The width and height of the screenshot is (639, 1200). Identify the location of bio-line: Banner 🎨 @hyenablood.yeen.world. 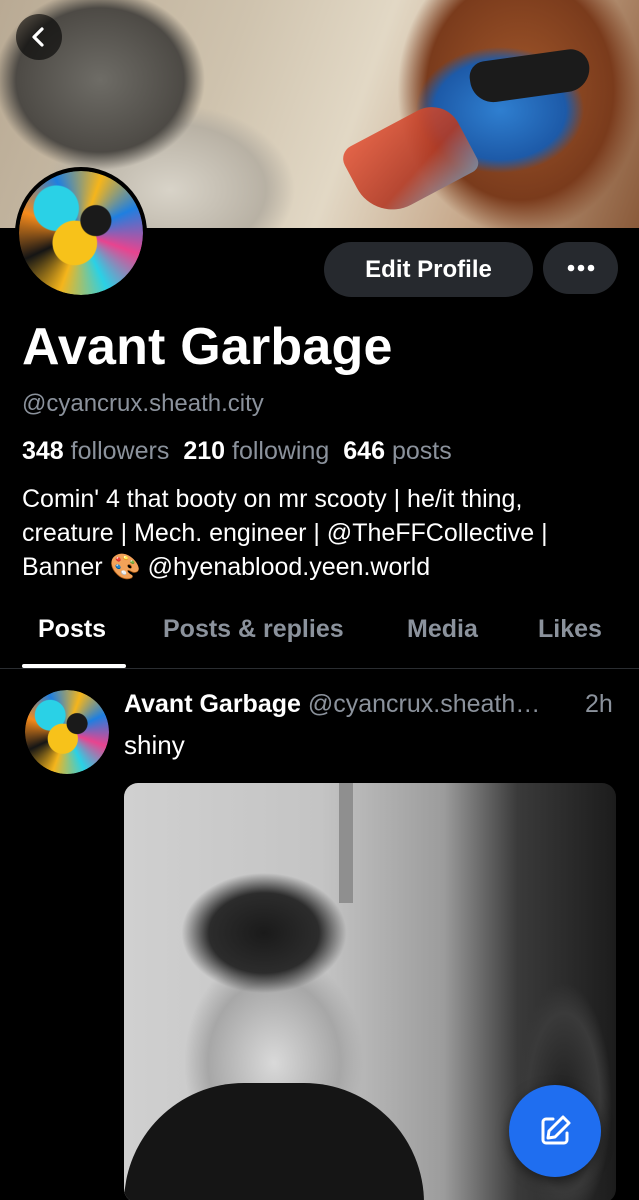
(226, 567).